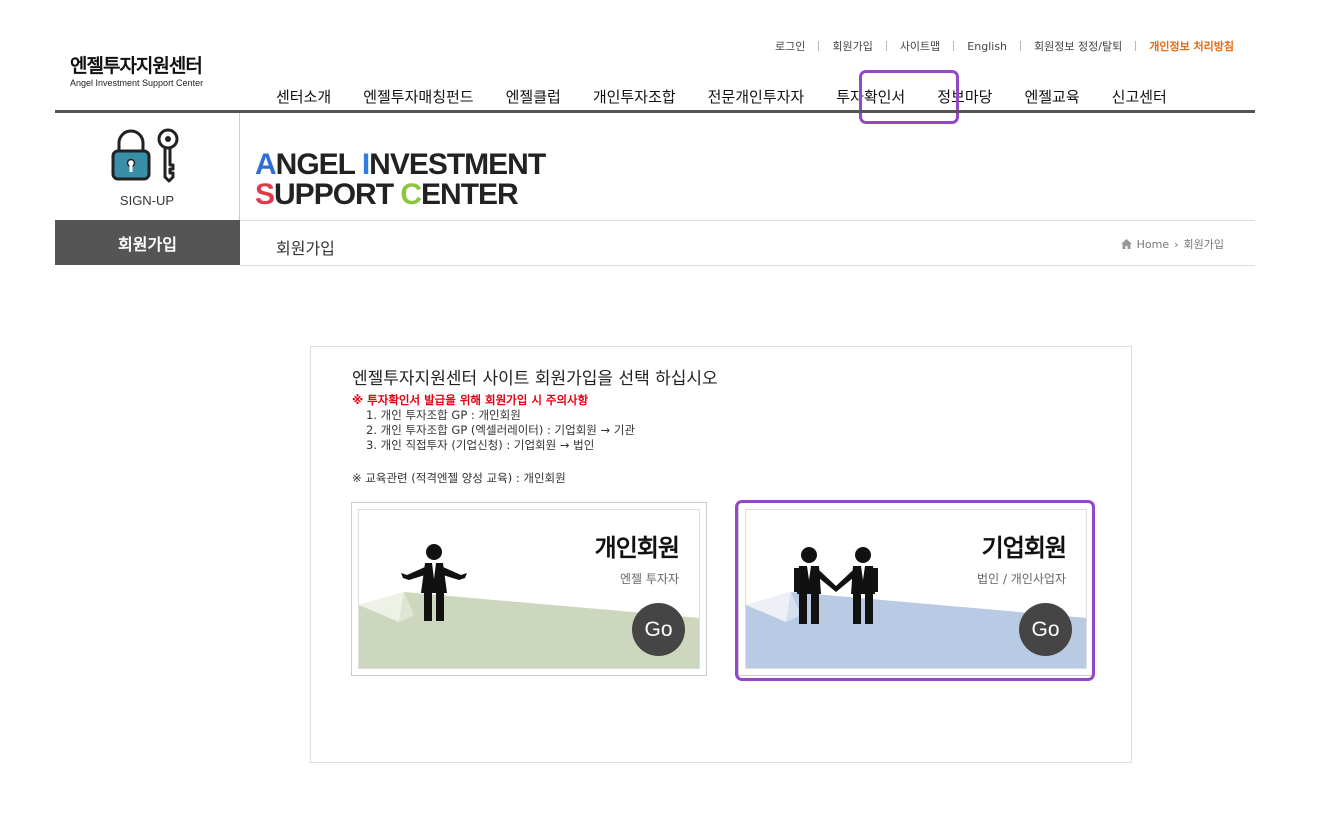  I want to click on english-link: English, so click(987, 46).